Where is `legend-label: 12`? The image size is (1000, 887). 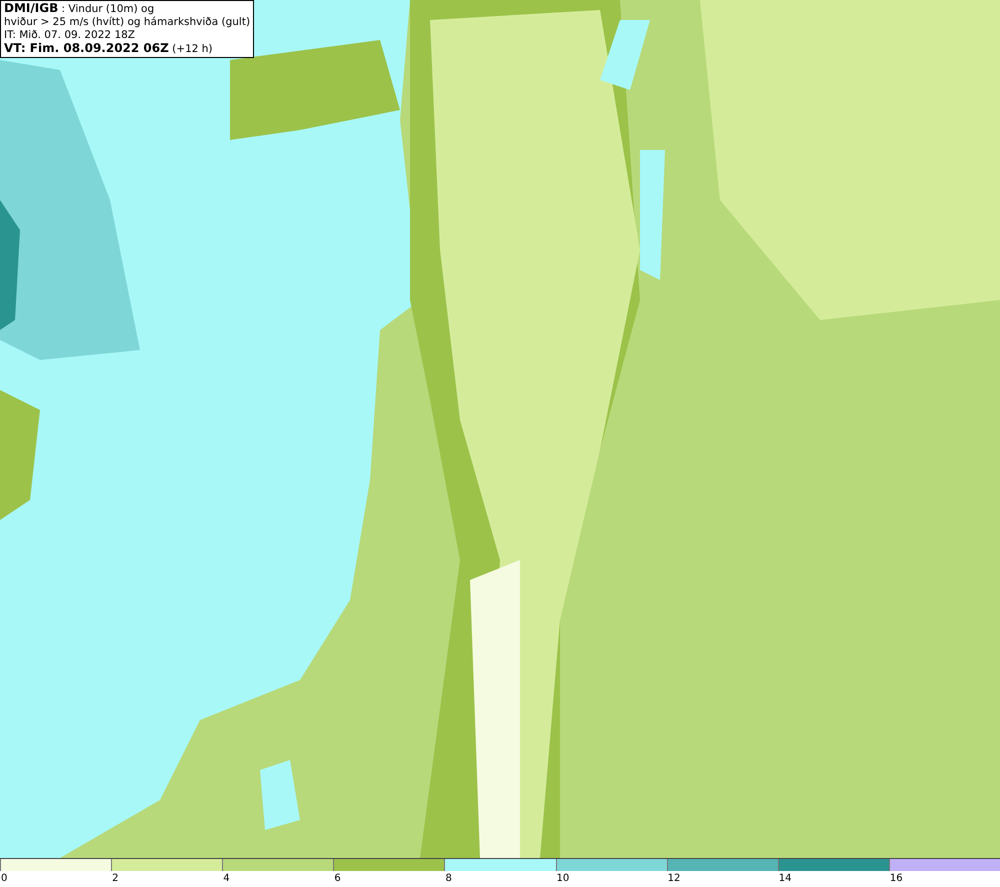 legend-label: 12 is located at coordinates (673, 879).